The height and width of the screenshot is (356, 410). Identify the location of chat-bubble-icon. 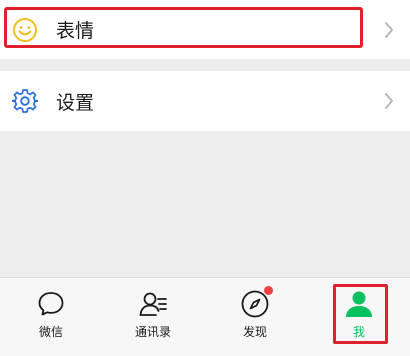
(51, 304).